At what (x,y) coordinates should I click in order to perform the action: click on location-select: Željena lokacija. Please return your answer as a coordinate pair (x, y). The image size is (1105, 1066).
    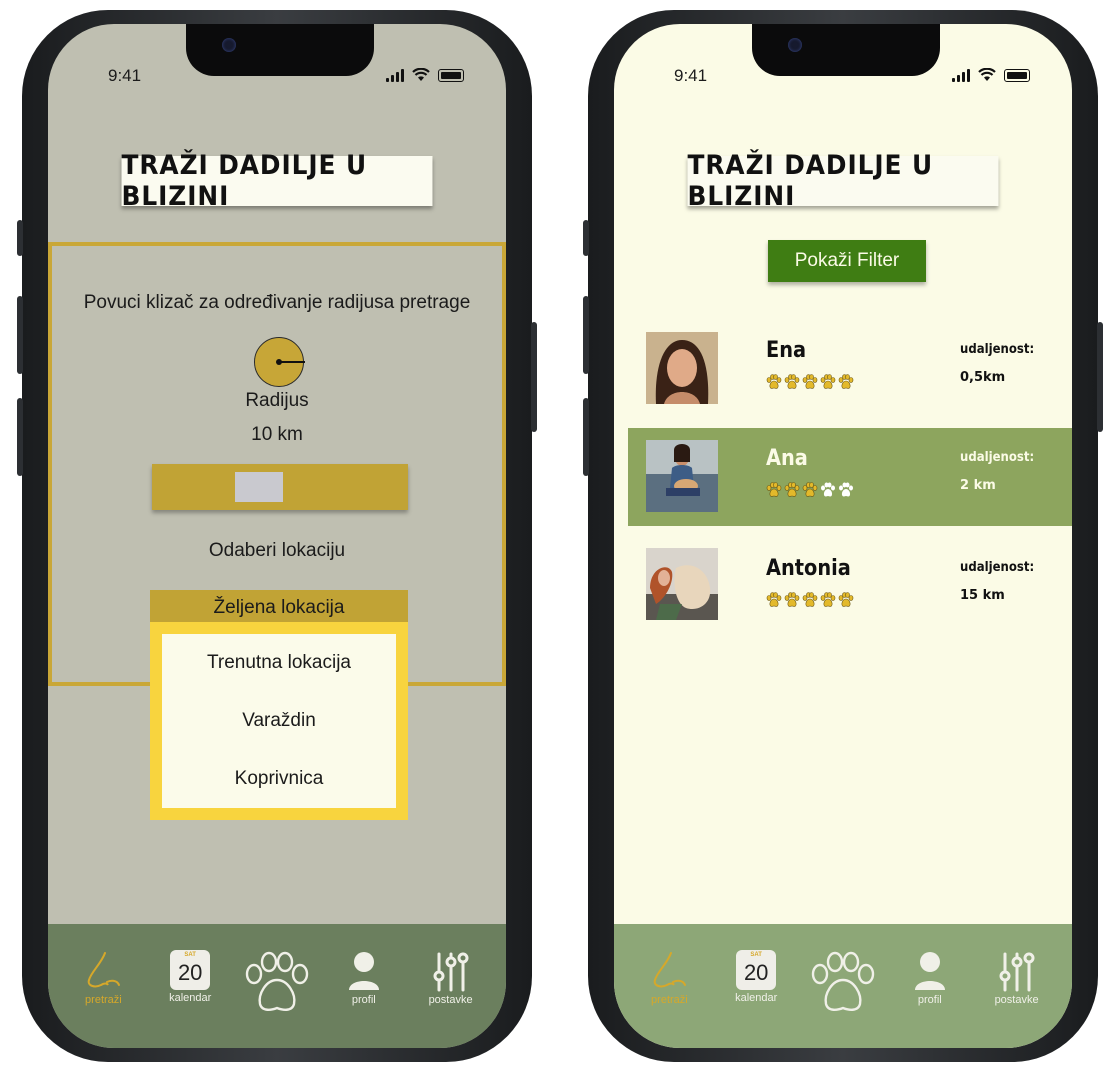
    Looking at the image, I should click on (279, 608).